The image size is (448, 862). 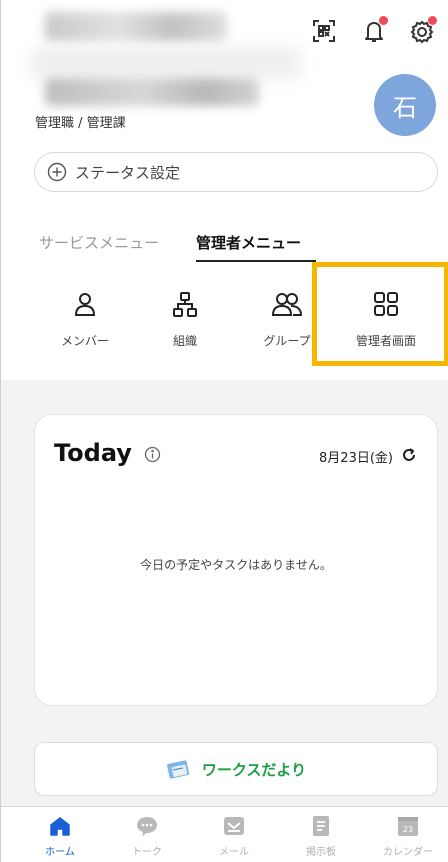 What do you see at coordinates (60, 852) in the screenshot?
I see `nav-label-home: ホーム` at bounding box center [60, 852].